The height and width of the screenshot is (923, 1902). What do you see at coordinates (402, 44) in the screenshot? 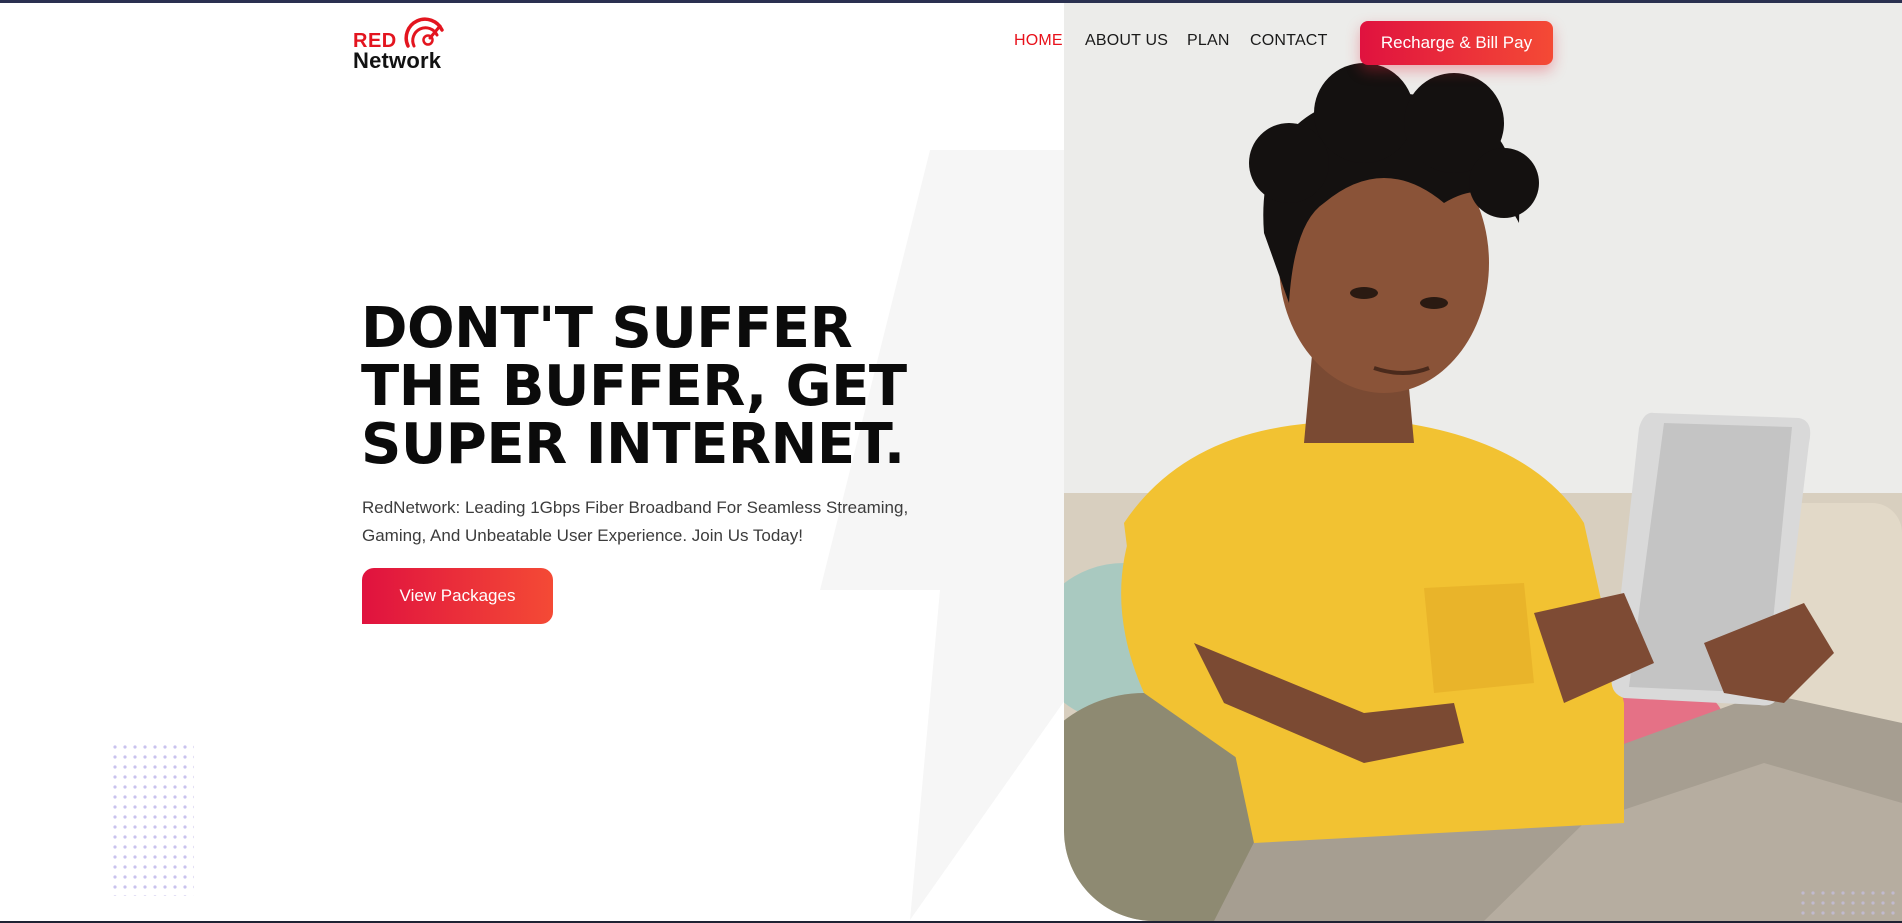
I see `brand-logo: RED Network` at bounding box center [402, 44].